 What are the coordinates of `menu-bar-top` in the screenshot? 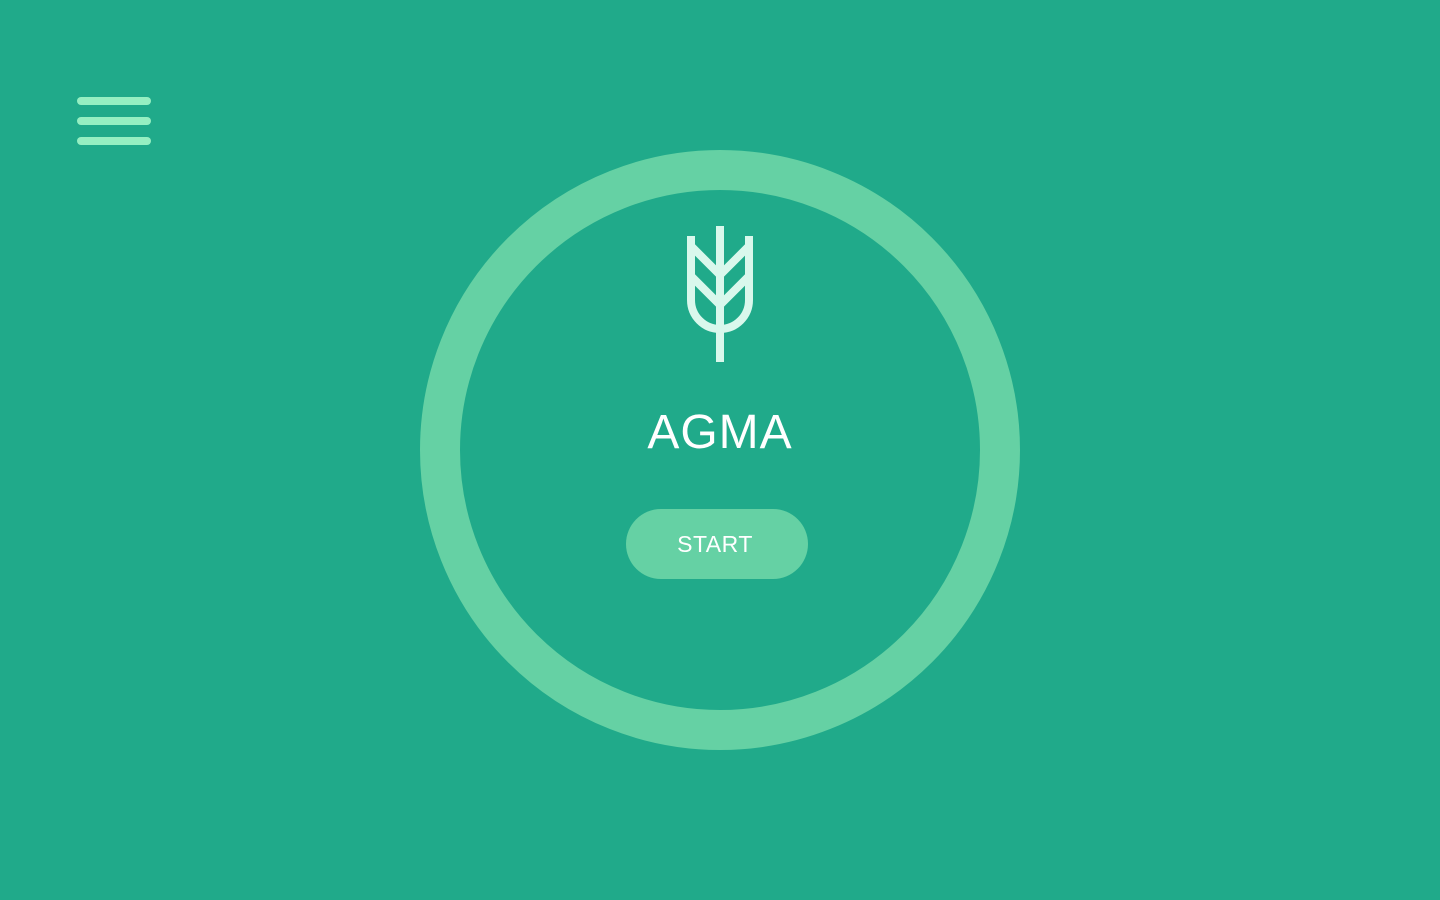 It's located at (114, 101).